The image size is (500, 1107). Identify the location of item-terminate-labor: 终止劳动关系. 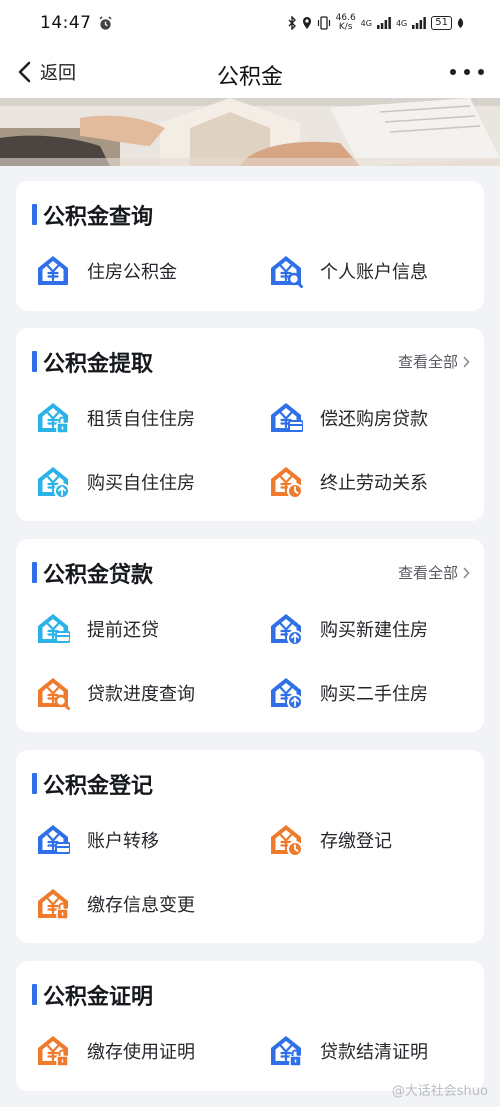
(348, 482).